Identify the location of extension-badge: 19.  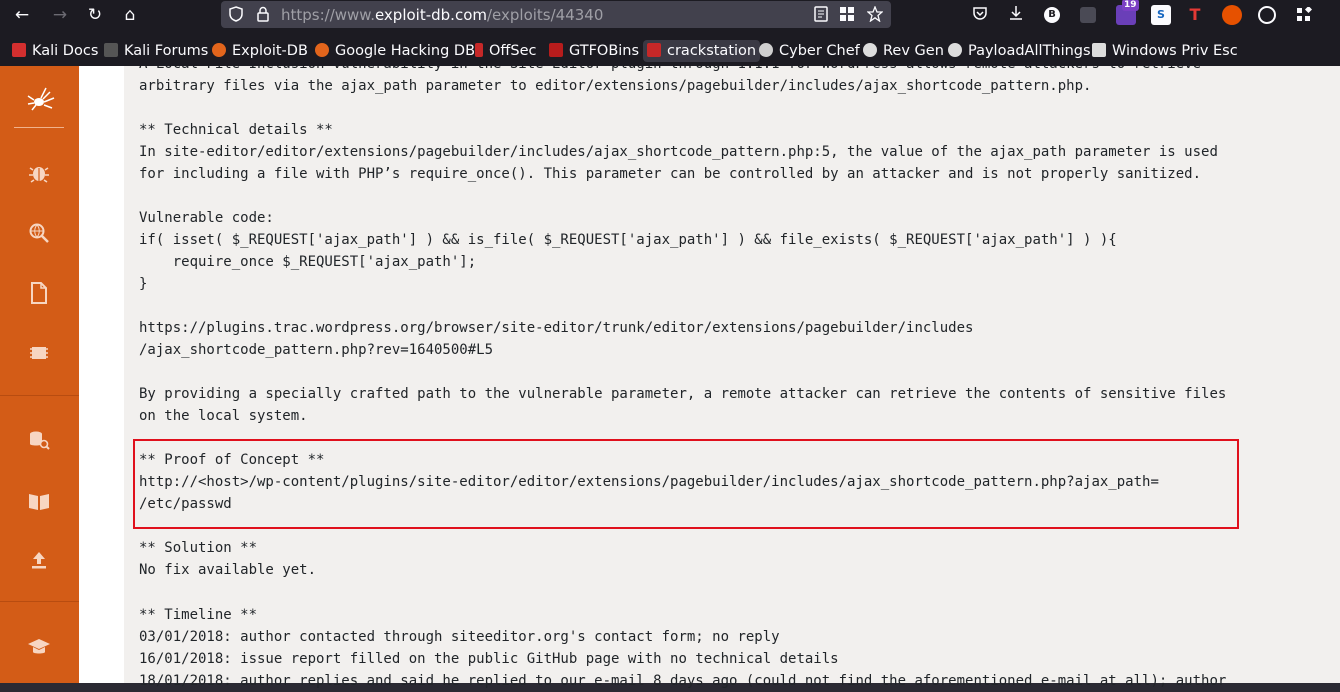
(1130, 5).